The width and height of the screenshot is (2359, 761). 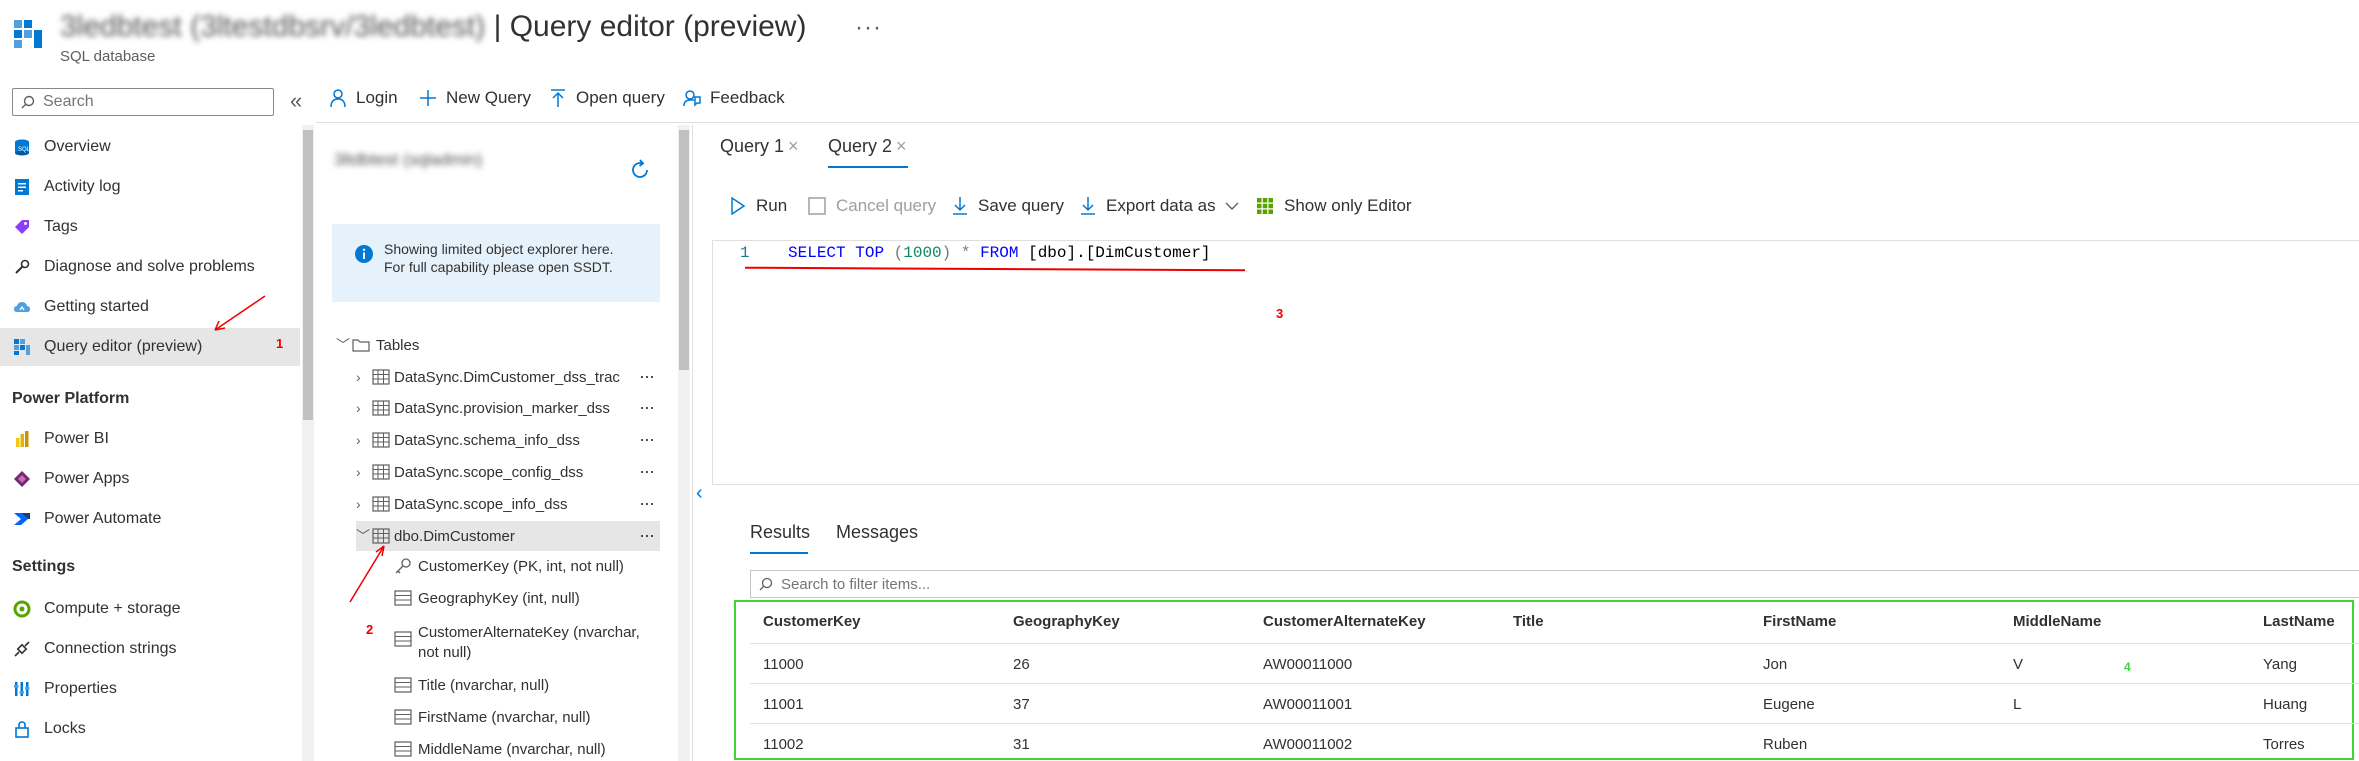 I want to click on folder-icon, so click(x=361, y=345).